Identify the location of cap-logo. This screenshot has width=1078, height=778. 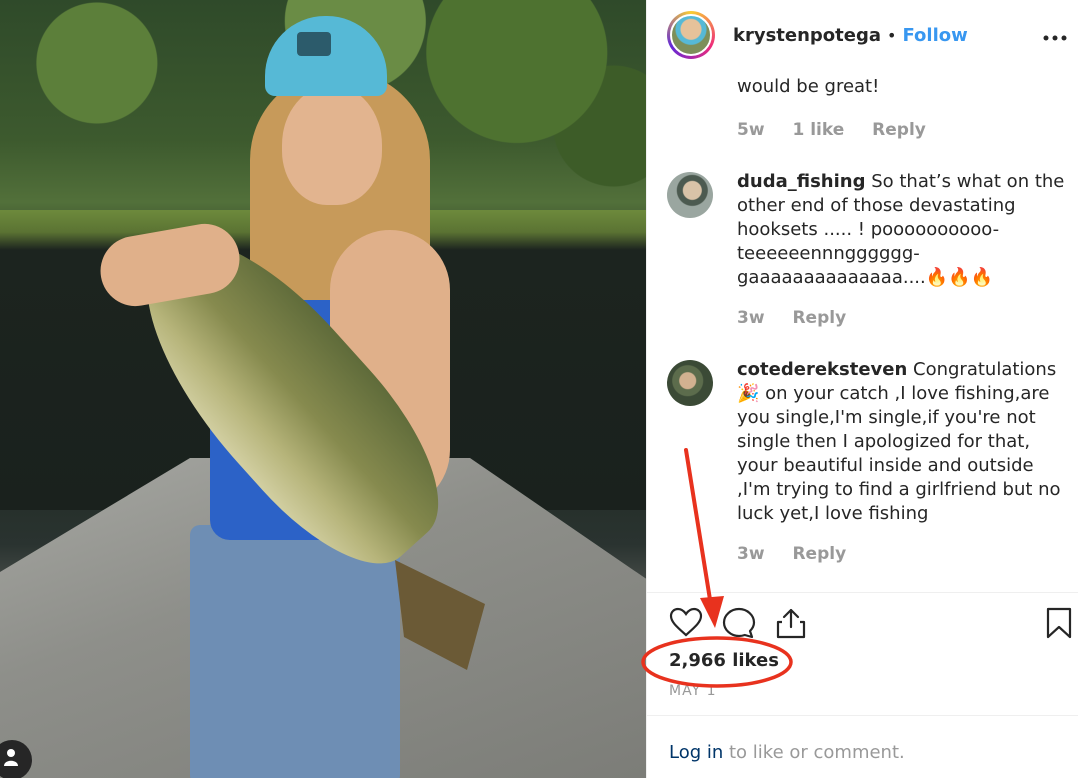
(314, 44).